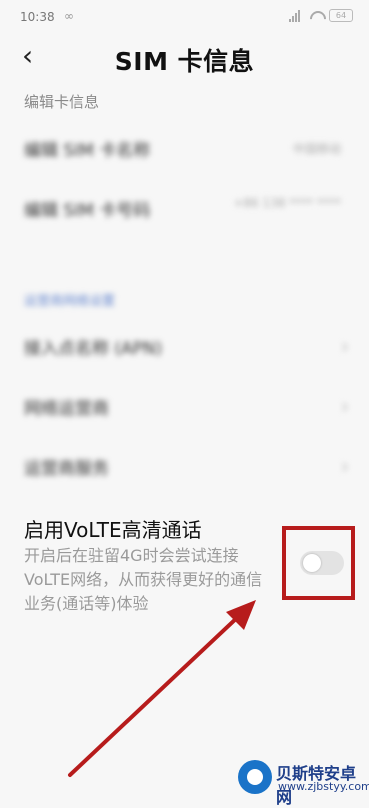 Image resolution: width=369 pixels, height=808 pixels. What do you see at coordinates (296, 15) in the screenshot?
I see `signal-icon` at bounding box center [296, 15].